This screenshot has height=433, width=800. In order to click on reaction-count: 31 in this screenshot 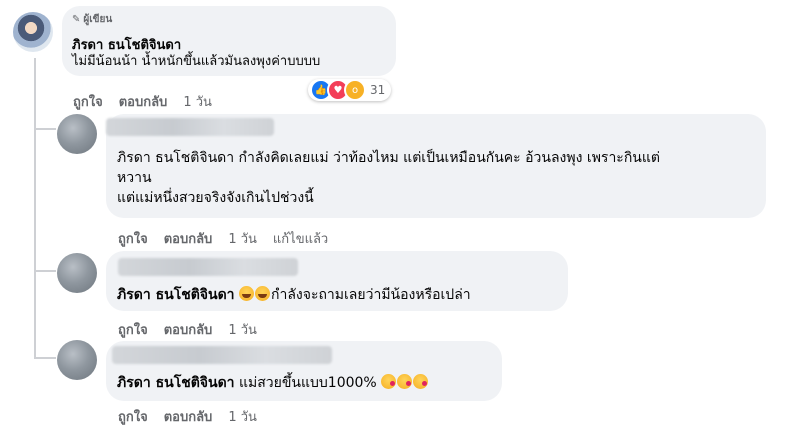, I will do `click(378, 90)`.